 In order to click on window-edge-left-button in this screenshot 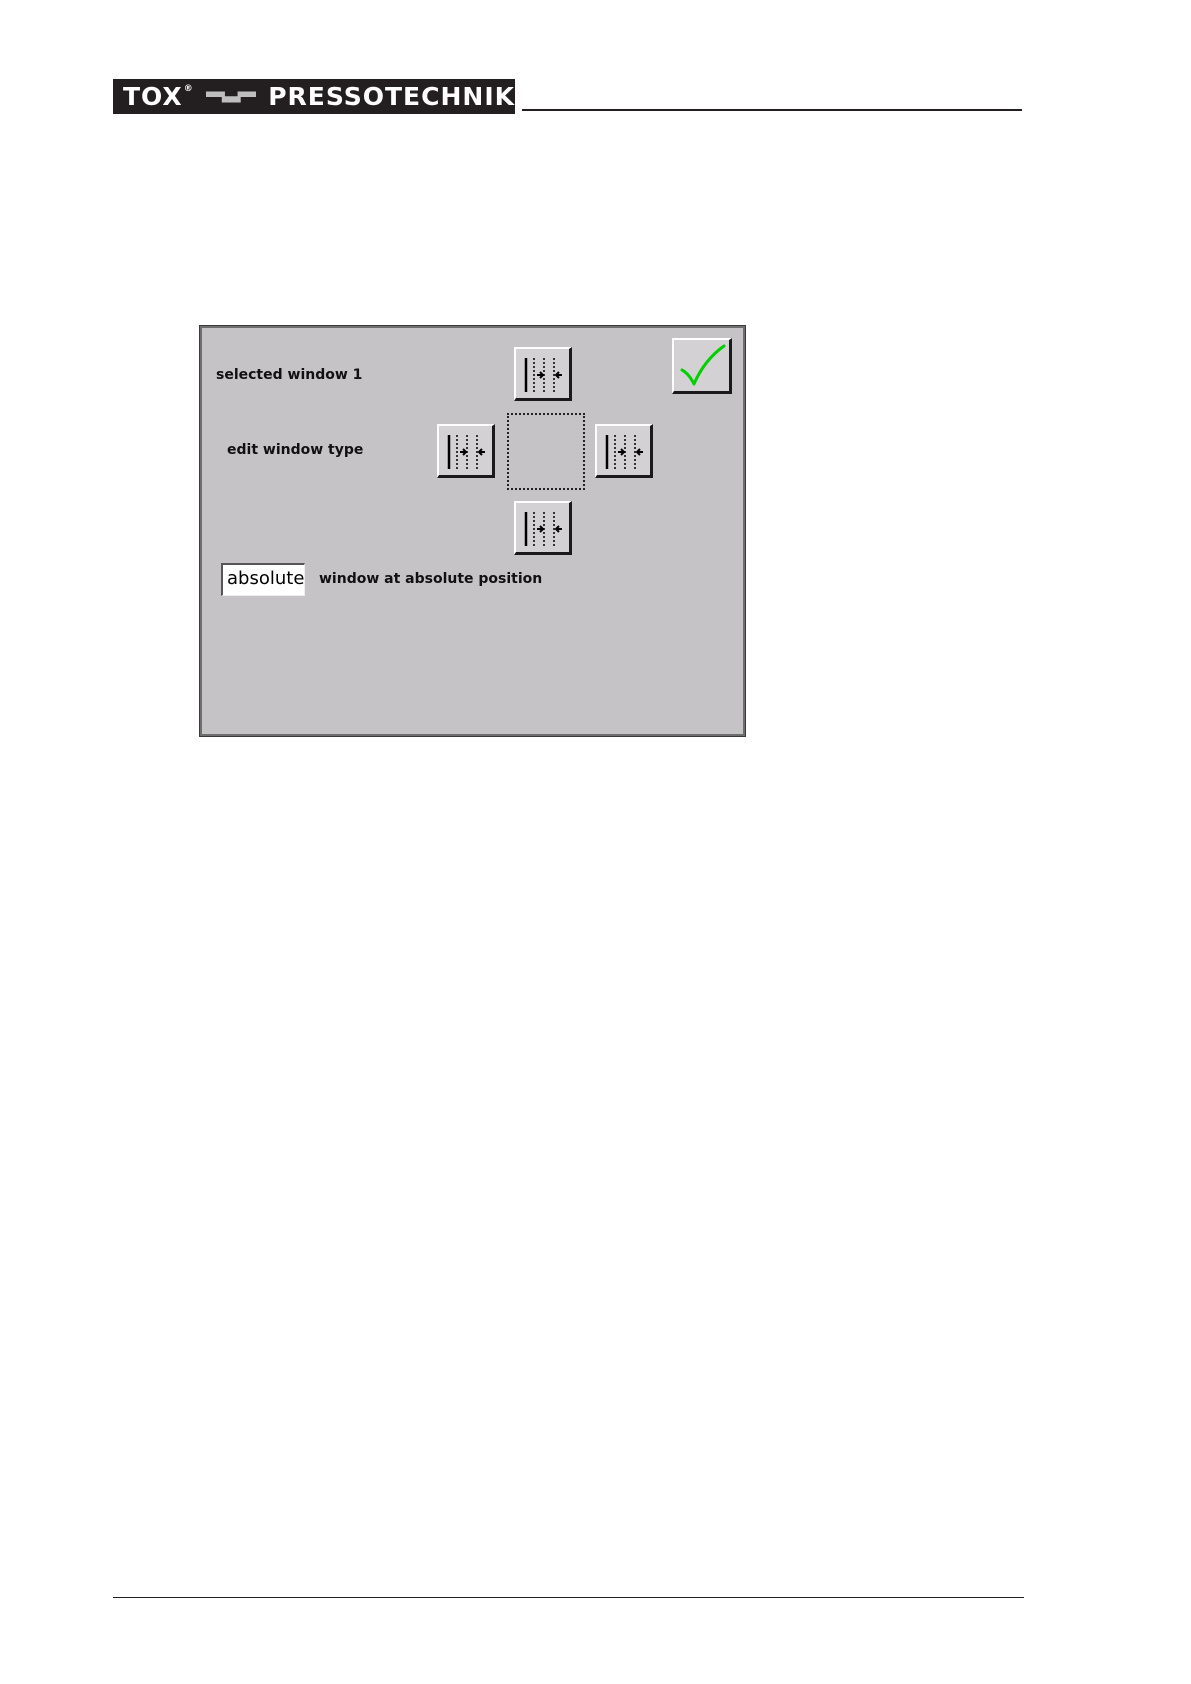, I will do `click(466, 451)`.